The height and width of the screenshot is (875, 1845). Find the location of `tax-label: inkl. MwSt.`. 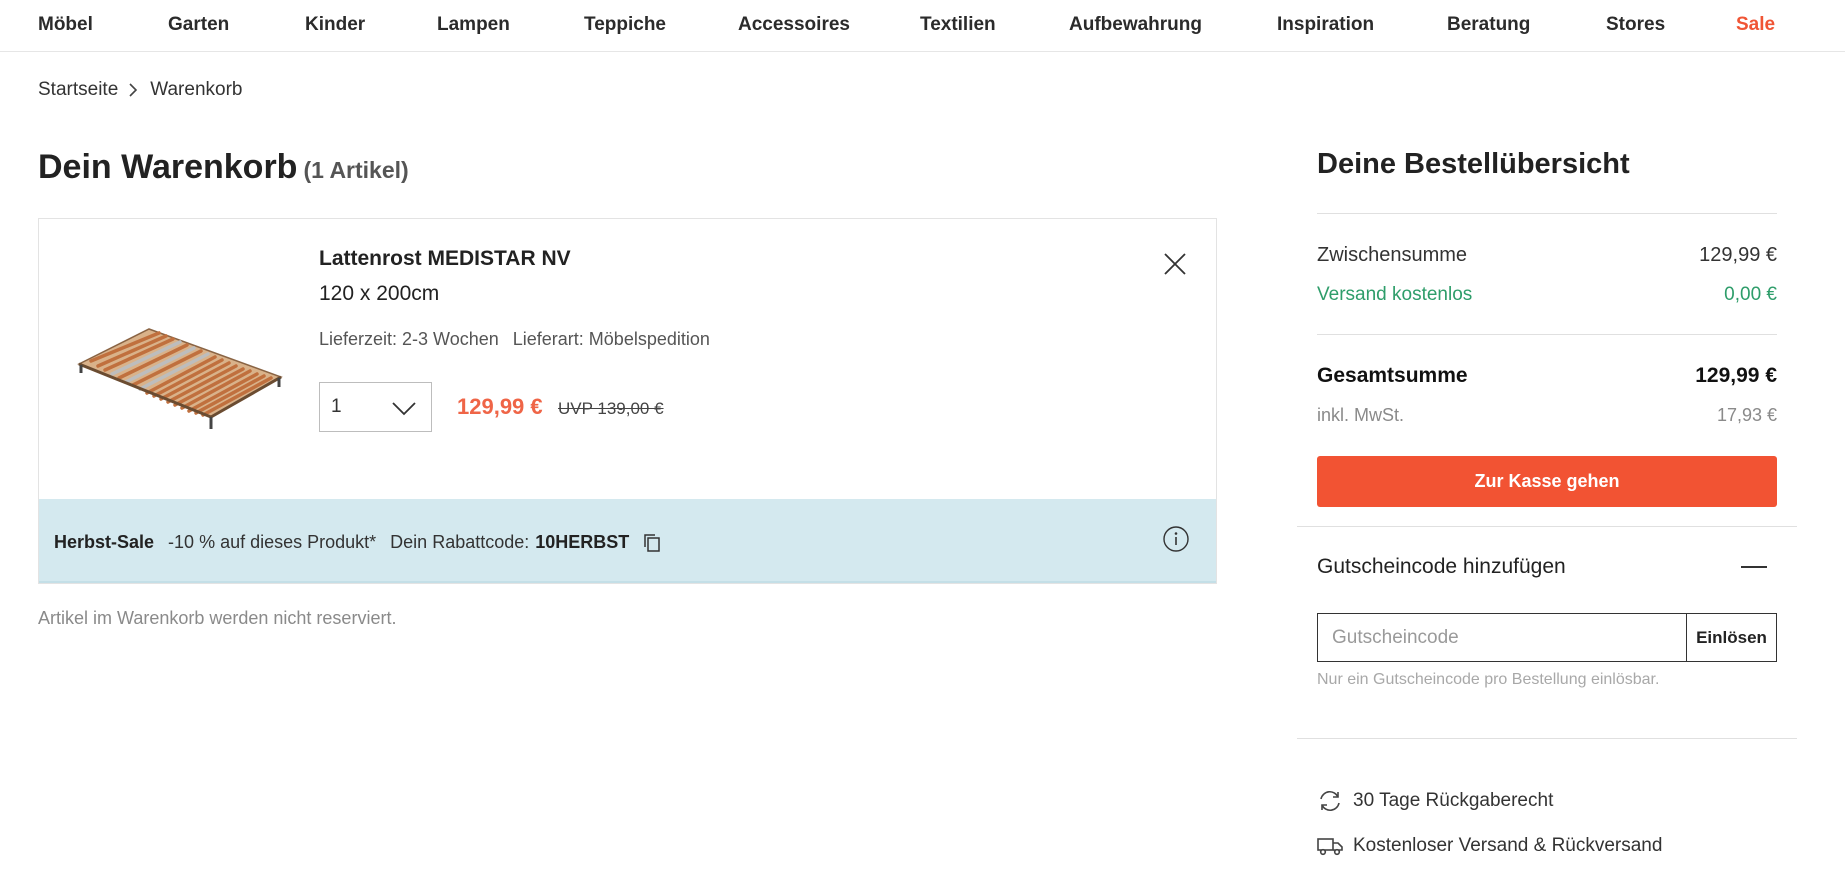

tax-label: inkl. MwSt. is located at coordinates (1361, 415).